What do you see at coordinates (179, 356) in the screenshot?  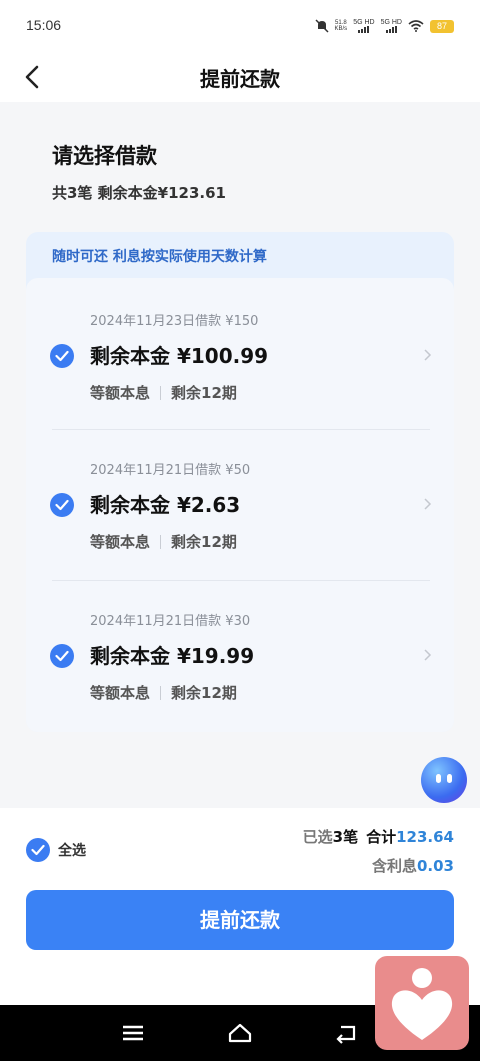 I see `loan-remaining: 剩余本金 ¥100.99` at bounding box center [179, 356].